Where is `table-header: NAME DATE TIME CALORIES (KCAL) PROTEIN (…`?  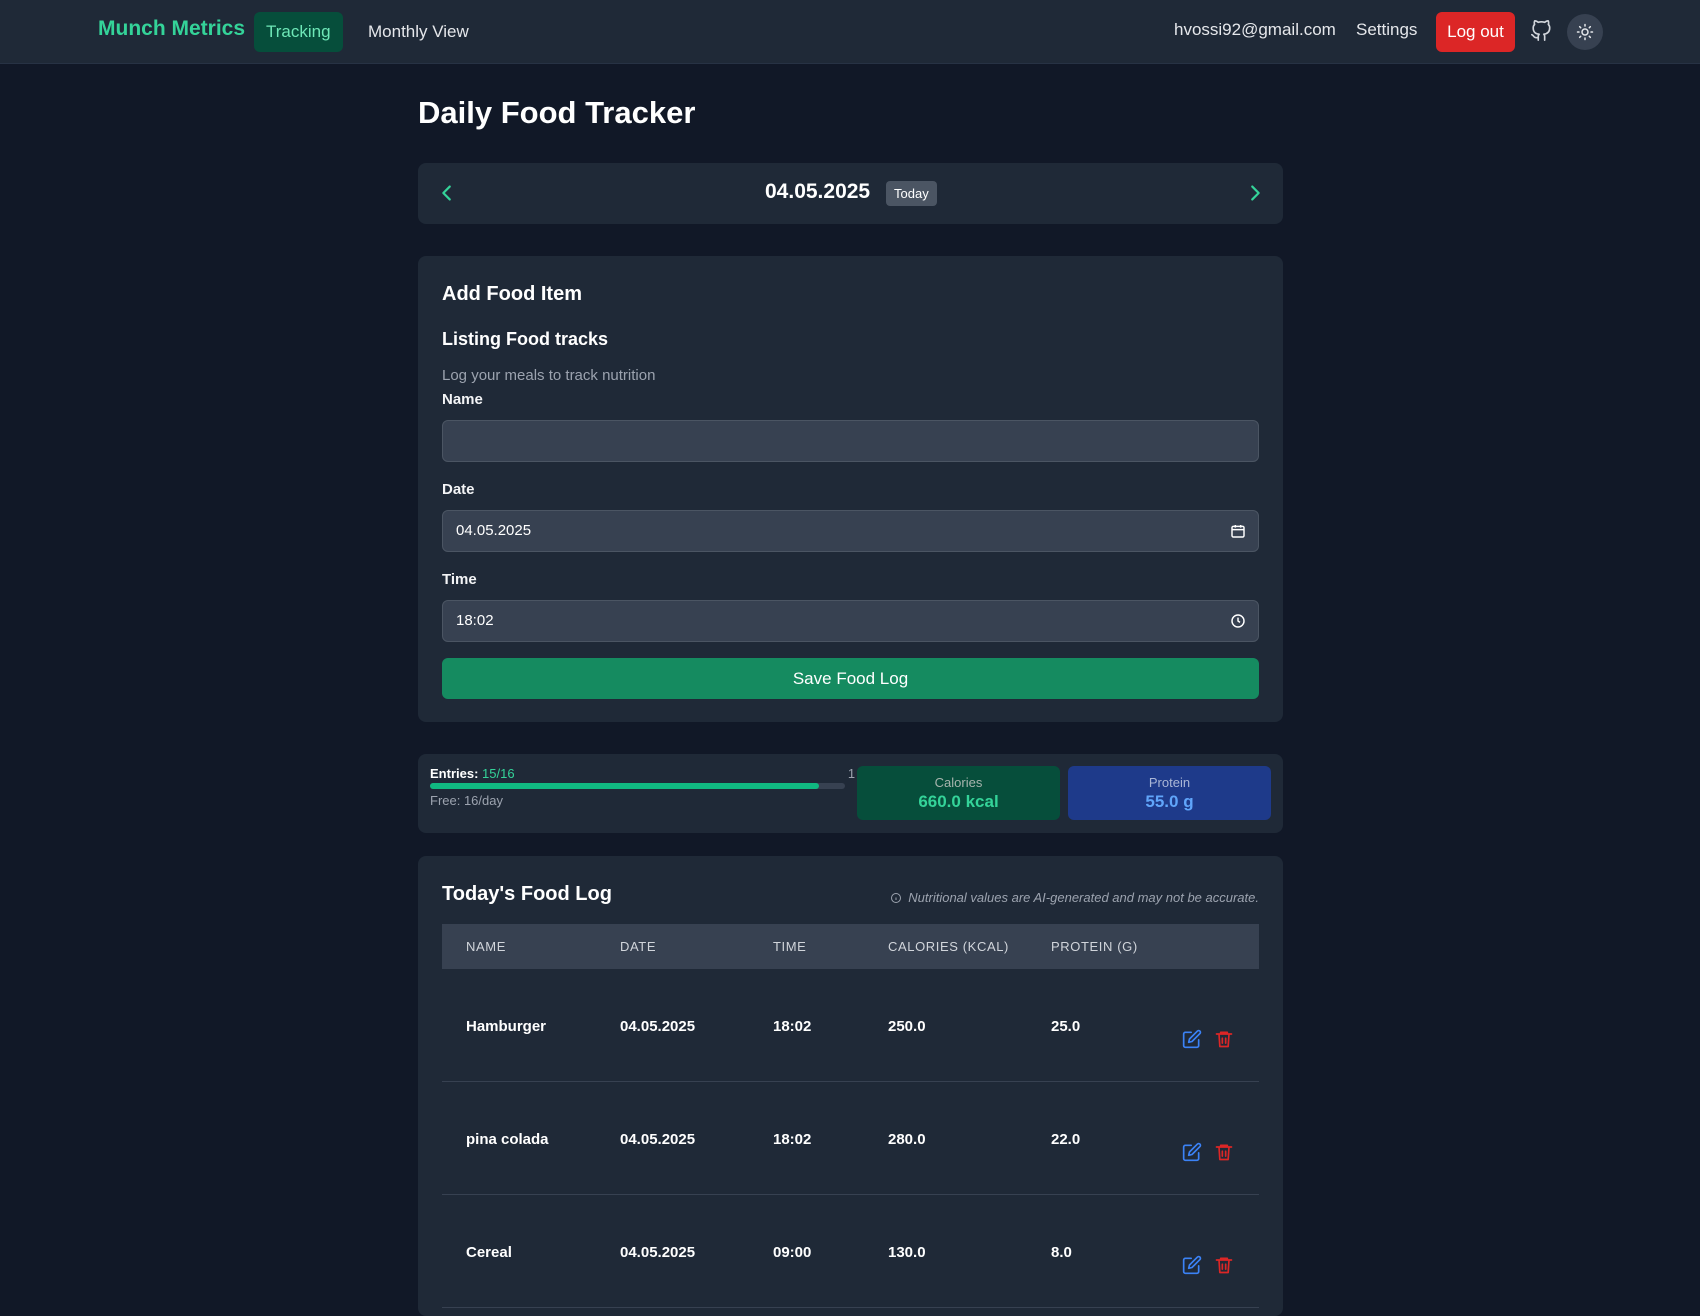 table-header: NAME DATE TIME CALORIES (KCAL) PROTEIN (… is located at coordinates (850, 946).